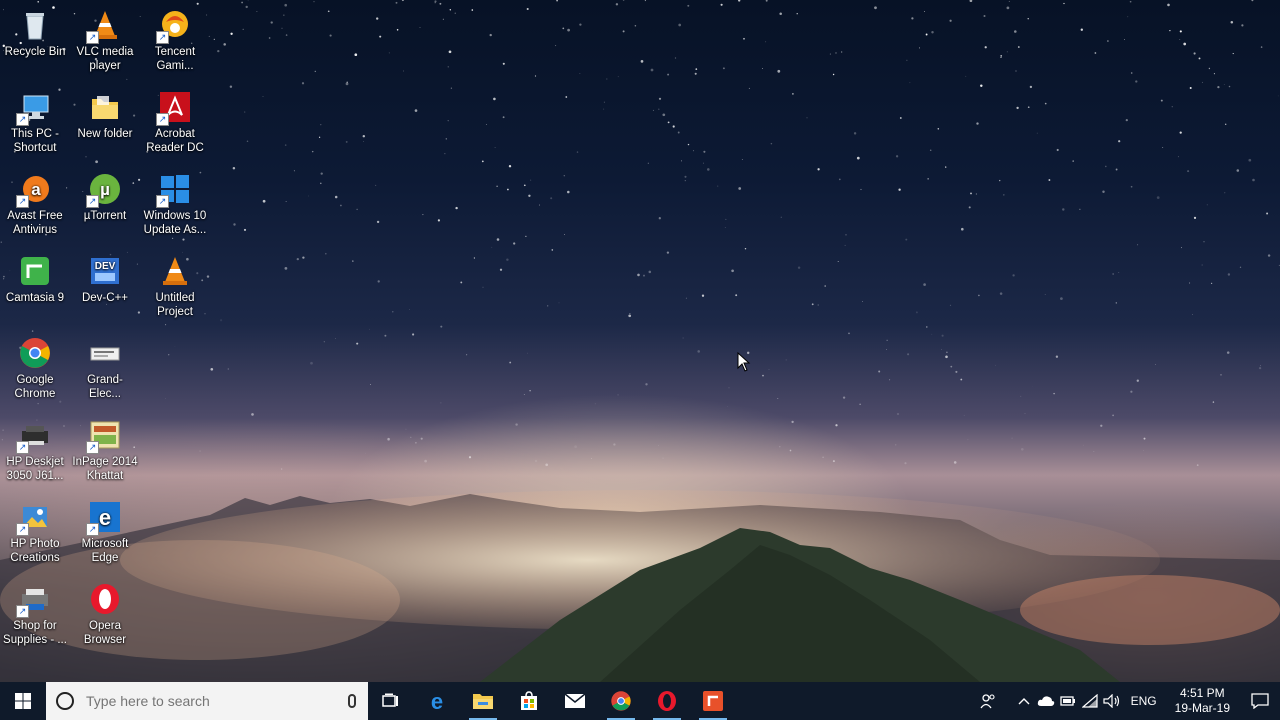  What do you see at coordinates (105, 59) in the screenshot?
I see `desktop-icon-label: VLC media player` at bounding box center [105, 59].